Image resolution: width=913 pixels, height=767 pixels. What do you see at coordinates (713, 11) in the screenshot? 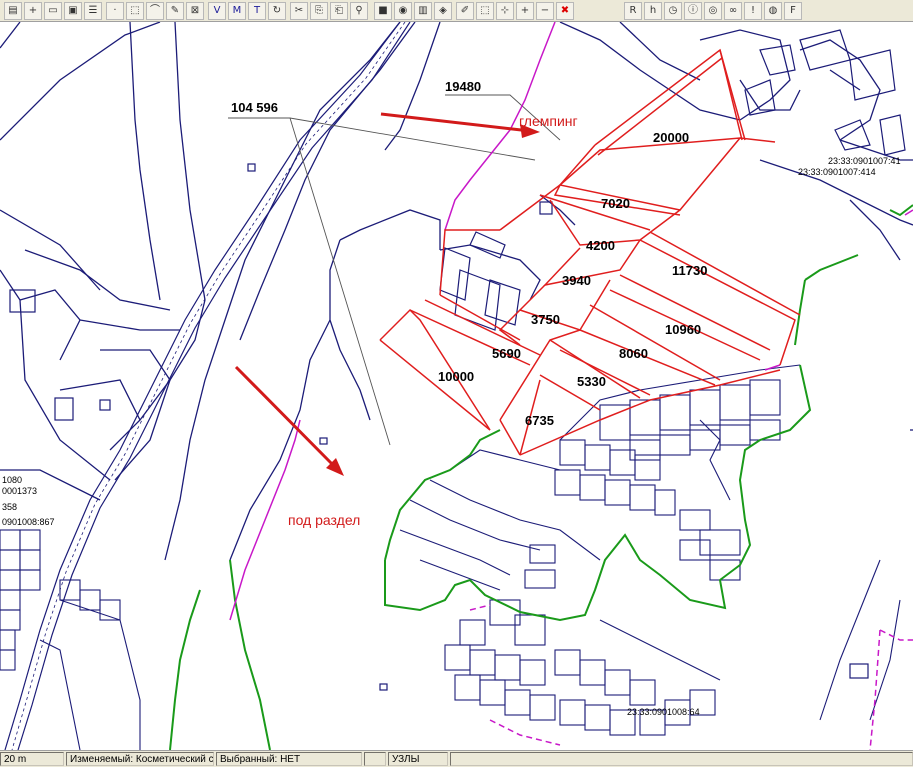
I see `eye-icon: ◎` at bounding box center [713, 11].